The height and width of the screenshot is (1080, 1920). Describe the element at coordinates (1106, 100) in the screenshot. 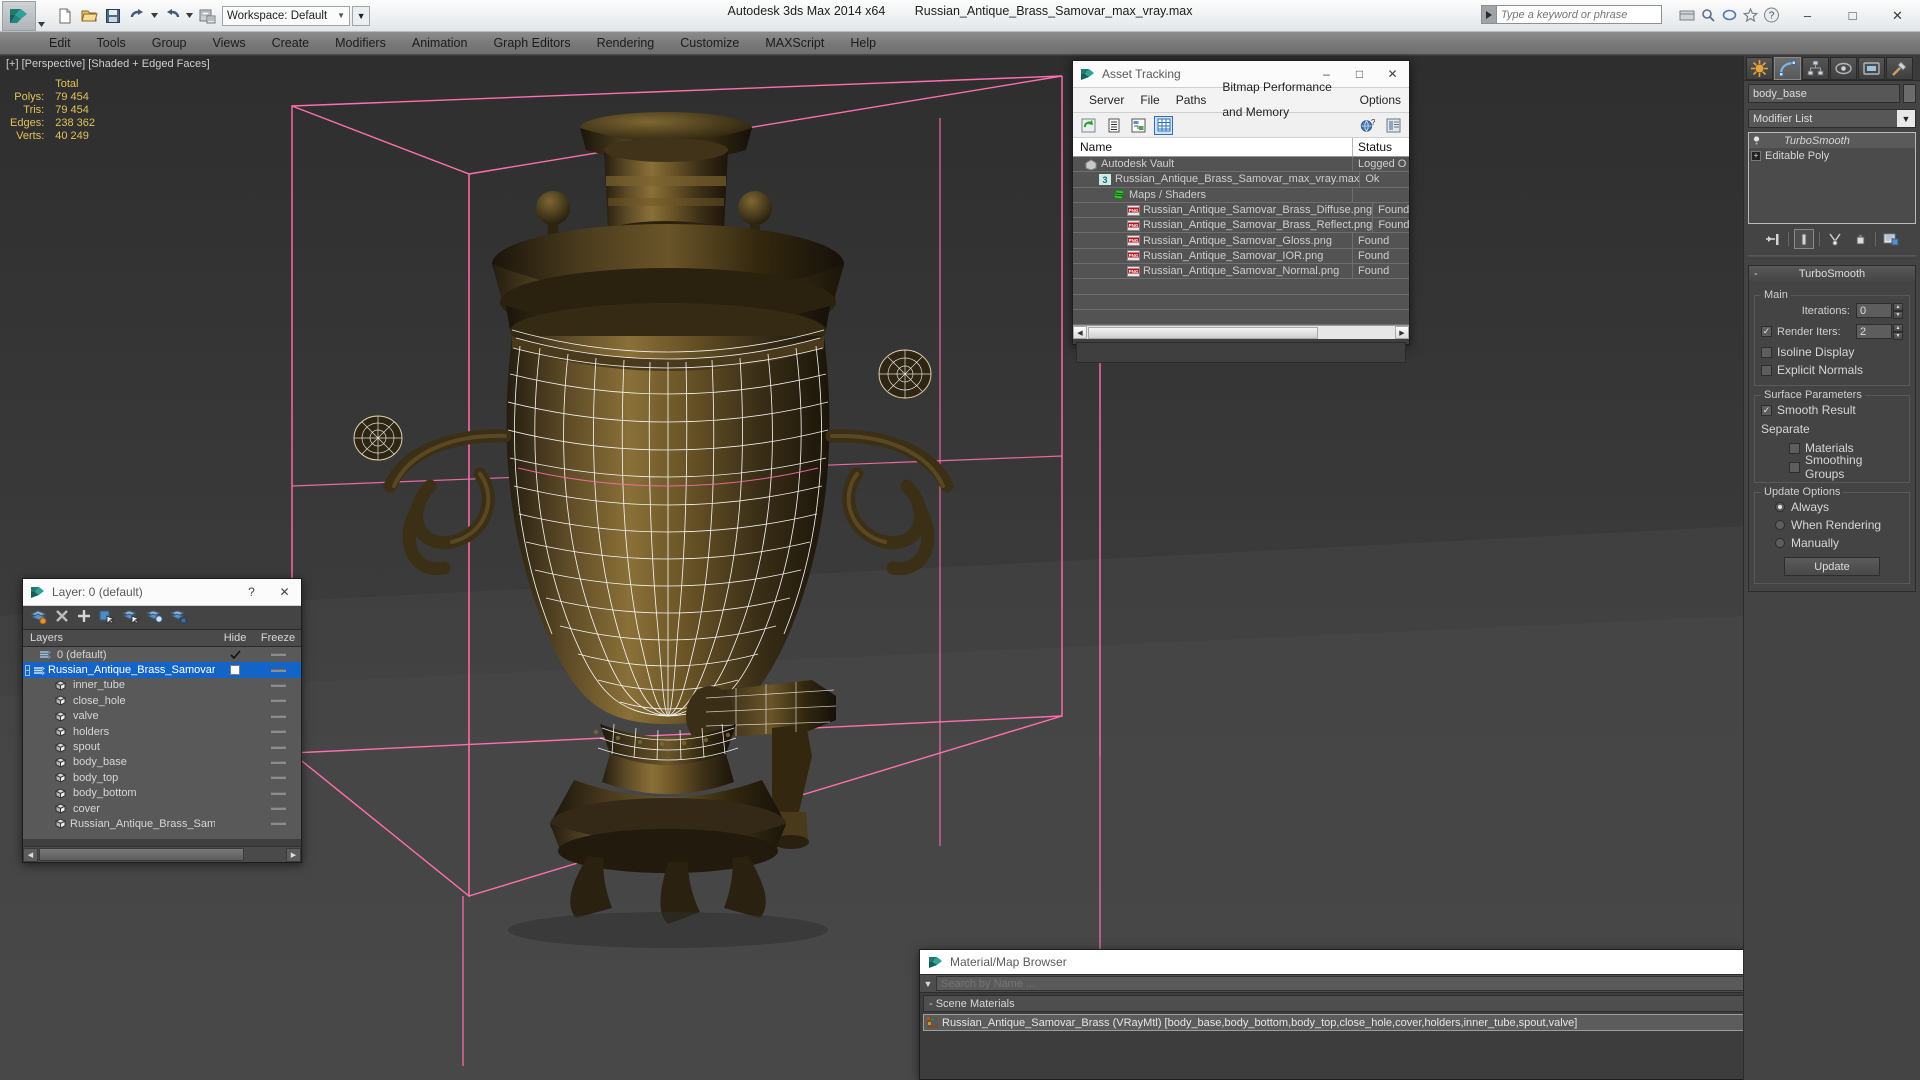

I see `at-menu-server: Server` at that location.